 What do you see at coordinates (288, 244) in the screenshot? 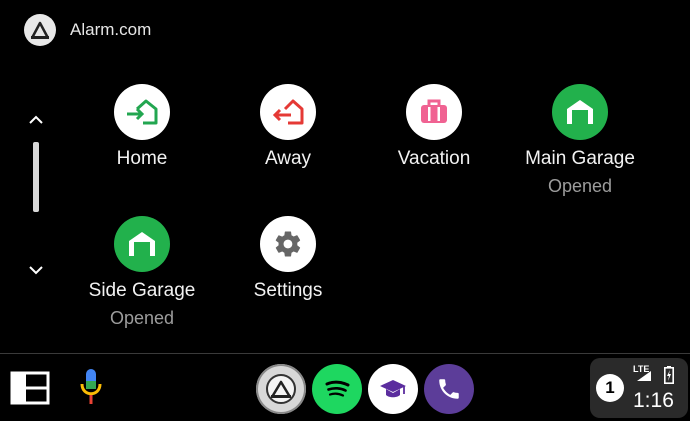
I see `gear-icon` at bounding box center [288, 244].